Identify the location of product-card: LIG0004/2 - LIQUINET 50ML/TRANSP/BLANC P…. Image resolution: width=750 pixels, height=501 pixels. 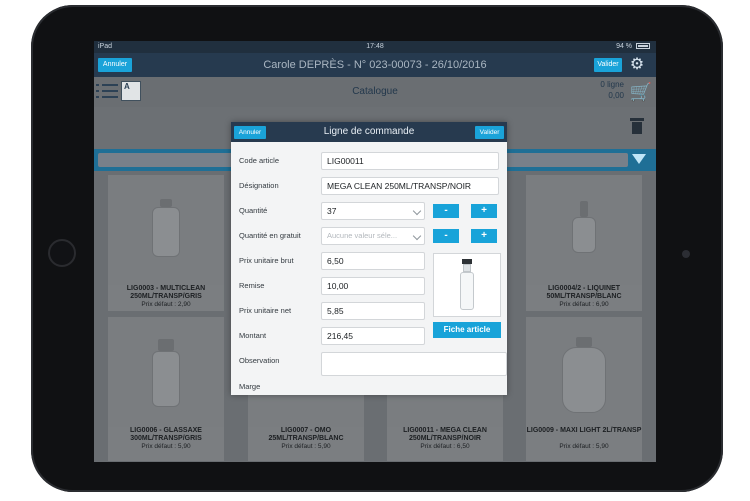
(584, 243).